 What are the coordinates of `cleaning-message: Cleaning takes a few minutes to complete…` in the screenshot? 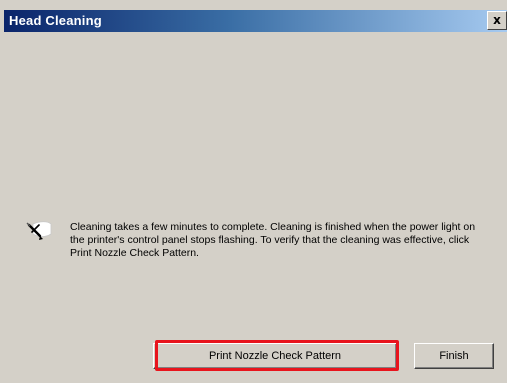 It's located at (273, 240).